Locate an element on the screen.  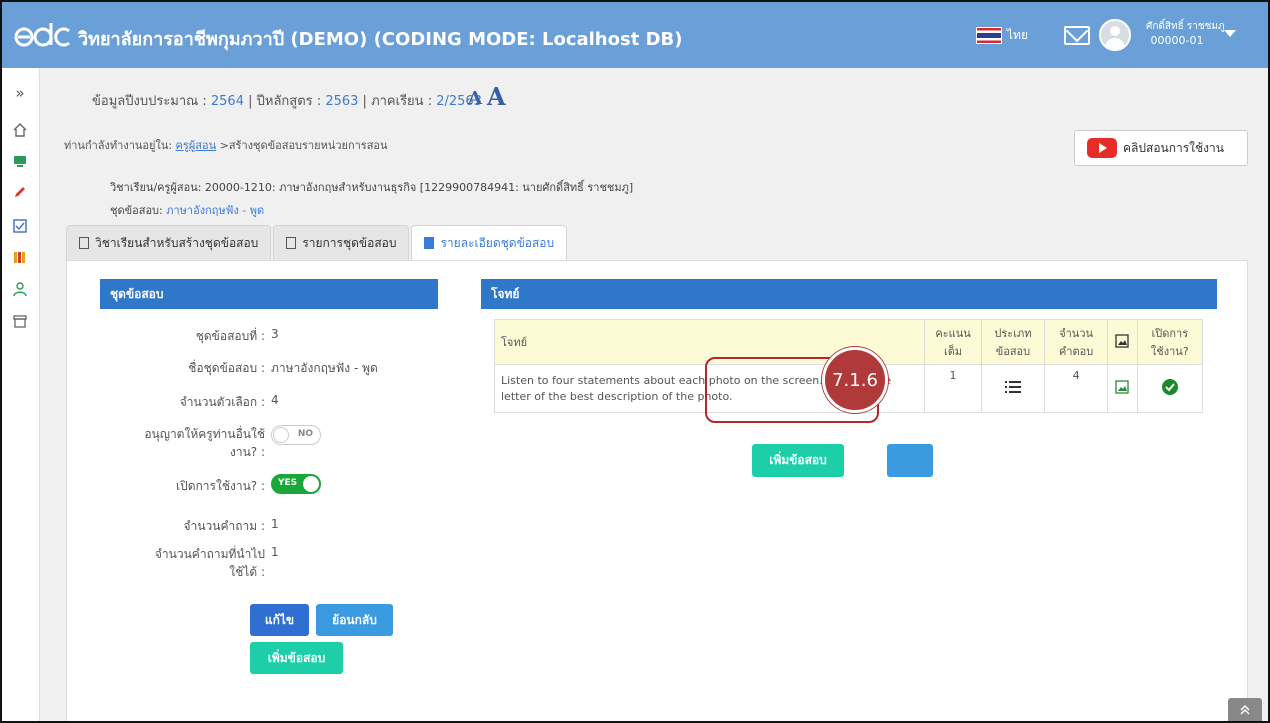
font-increase-button: A is located at coordinates (496, 96).